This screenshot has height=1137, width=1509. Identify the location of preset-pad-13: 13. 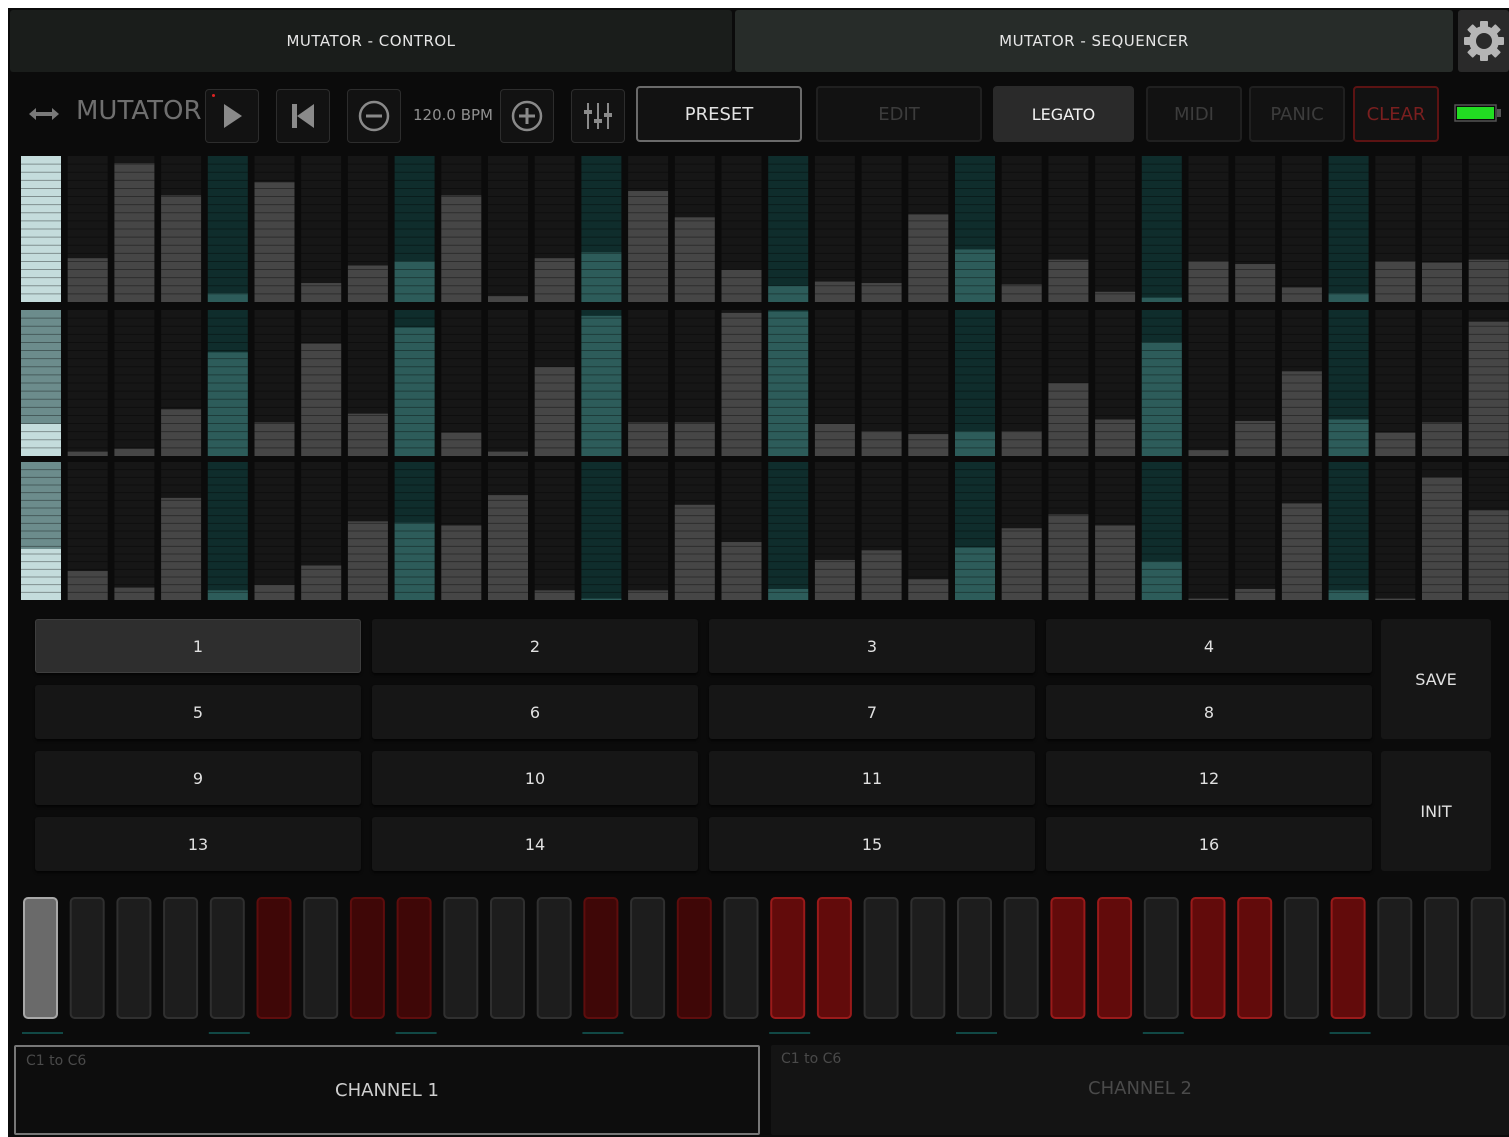
(198, 844).